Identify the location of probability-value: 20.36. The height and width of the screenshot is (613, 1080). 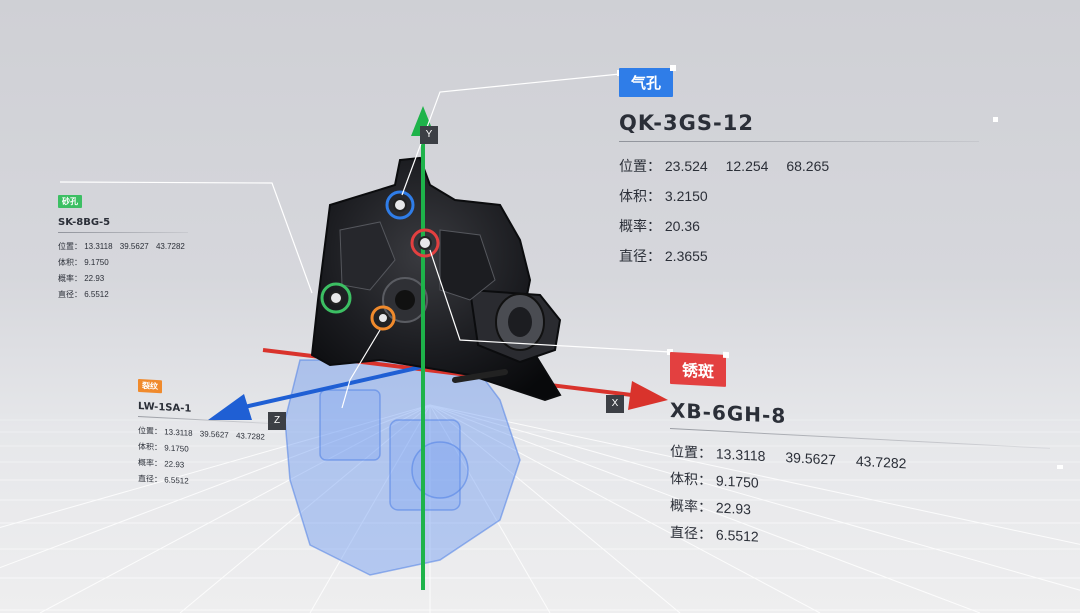
(682, 226).